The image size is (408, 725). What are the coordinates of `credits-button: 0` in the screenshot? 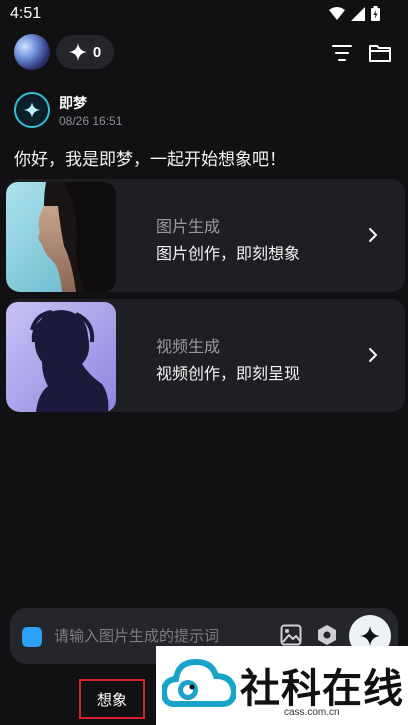 It's located at (85, 52).